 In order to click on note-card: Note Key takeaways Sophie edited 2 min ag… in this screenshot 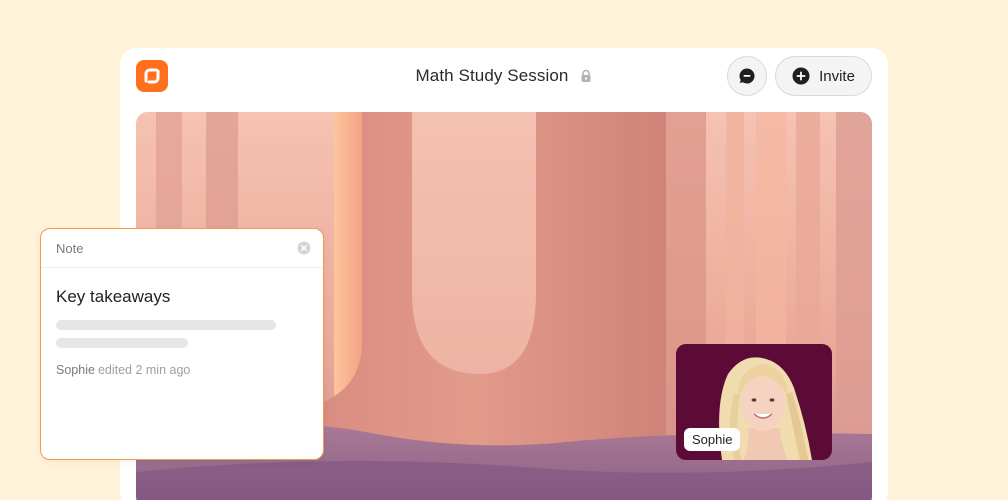, I will do `click(182, 344)`.